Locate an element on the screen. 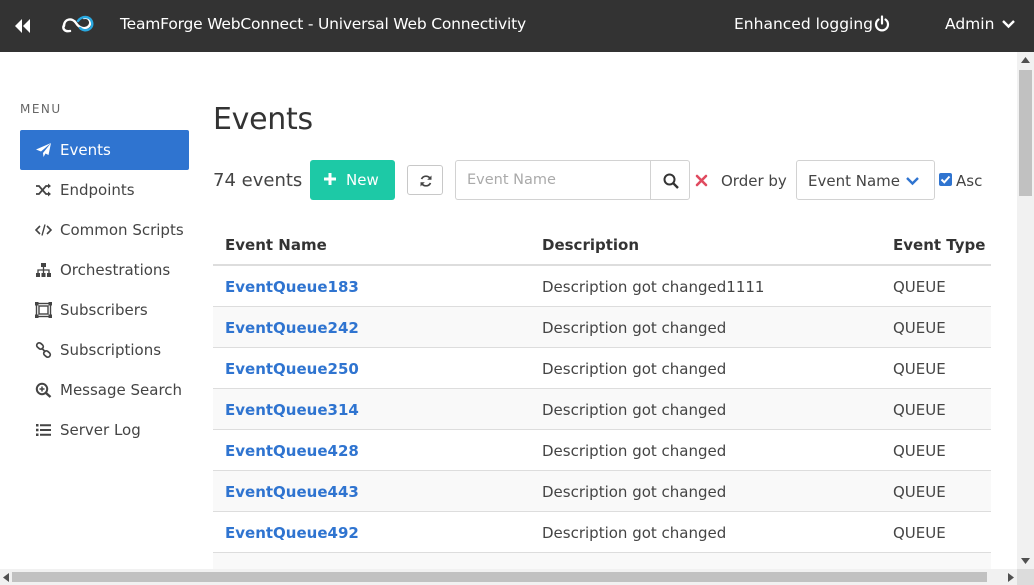 The width and height of the screenshot is (1034, 585). sidebar-item-orchestrations: Orchestrations is located at coordinates (104, 270).